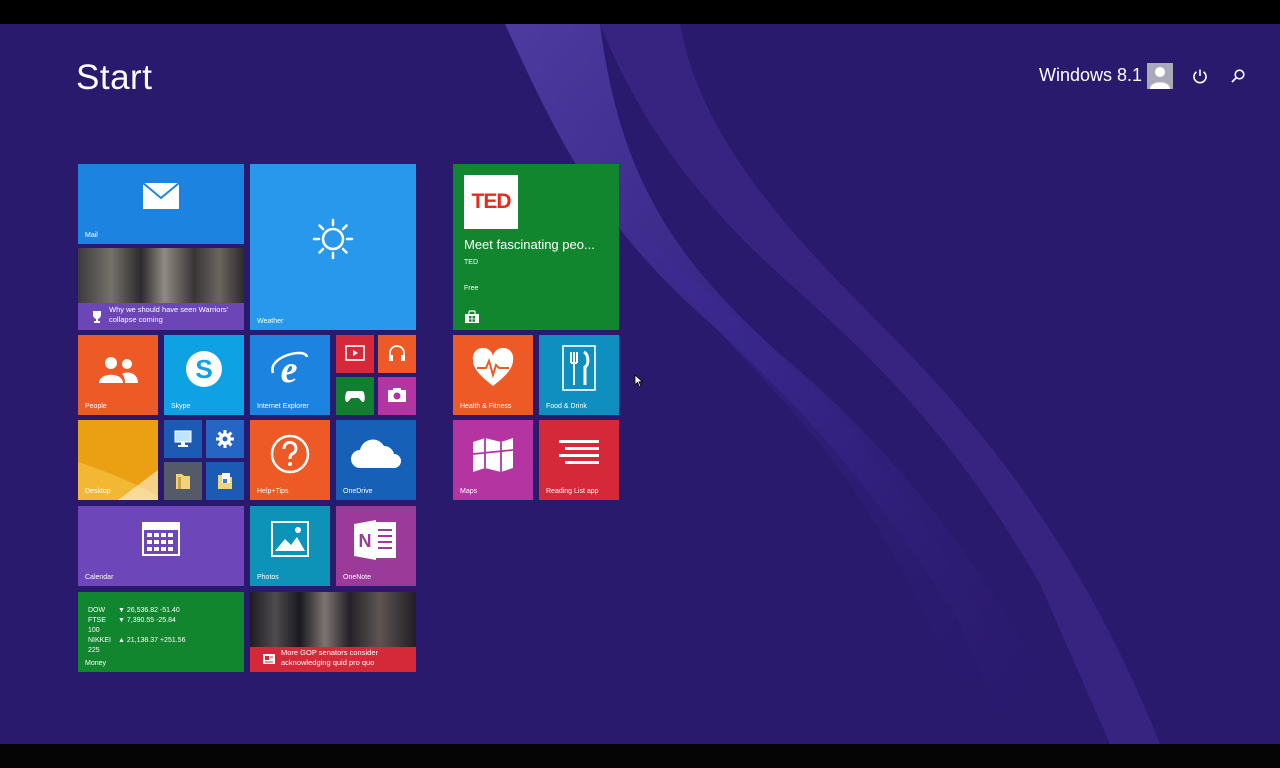 The width and height of the screenshot is (1280, 768). I want to click on store-bag-icon, so click(472, 316).